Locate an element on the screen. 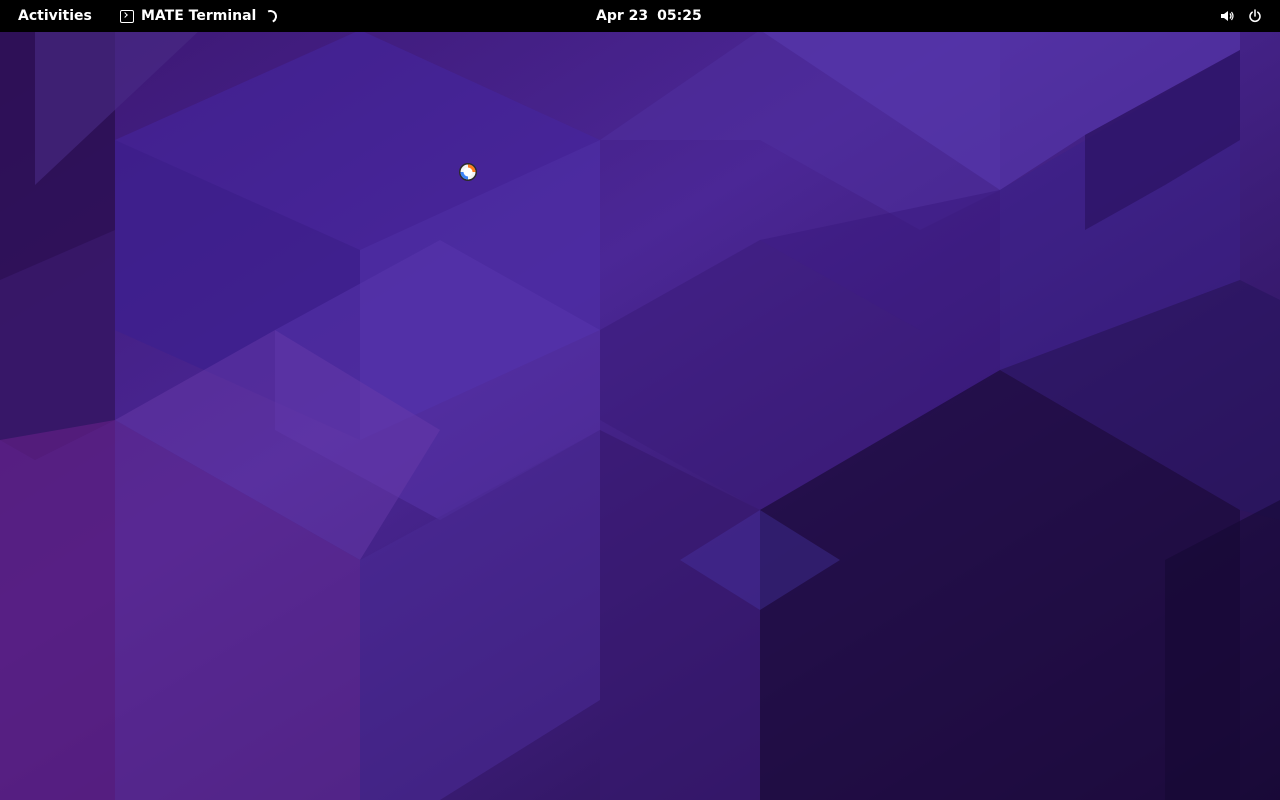 The height and width of the screenshot is (800, 1280). clock-time: 05:25 is located at coordinates (679, 16).